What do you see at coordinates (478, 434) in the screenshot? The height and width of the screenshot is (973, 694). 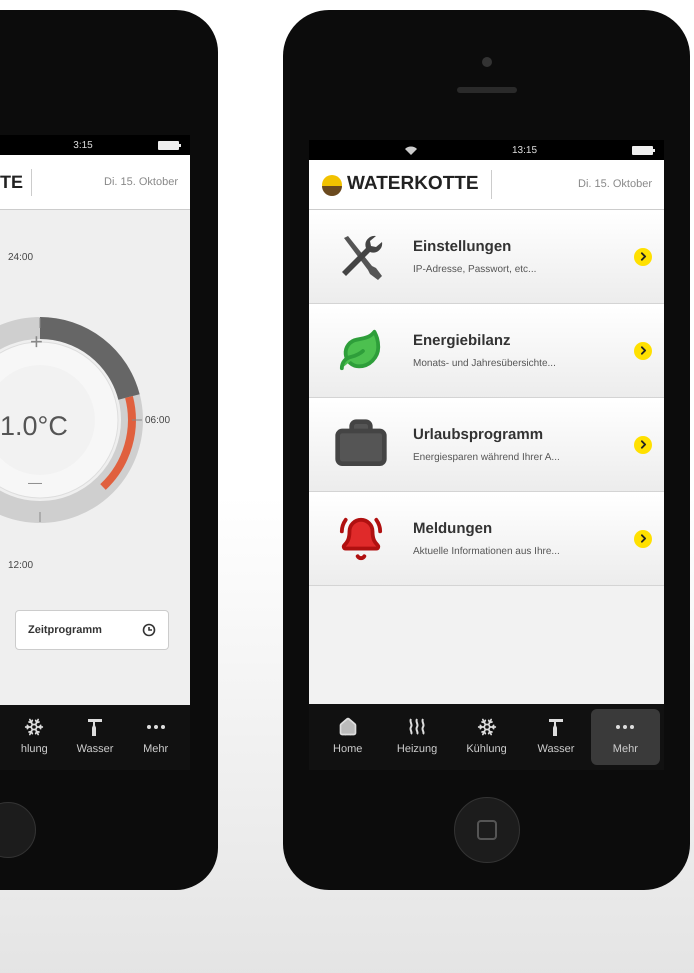 I see `menu-item-title: Urlaubsprogramm` at bounding box center [478, 434].